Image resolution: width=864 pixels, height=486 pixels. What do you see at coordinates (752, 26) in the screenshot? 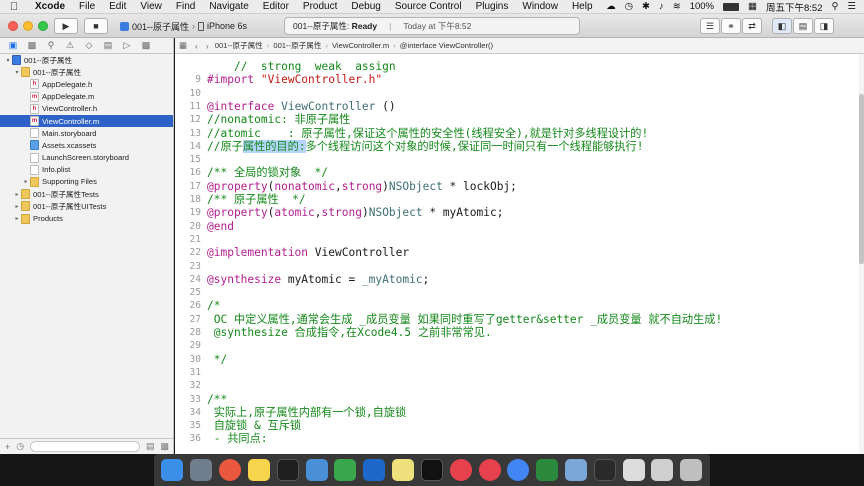
I see `version-editor-button: ⇄` at bounding box center [752, 26].